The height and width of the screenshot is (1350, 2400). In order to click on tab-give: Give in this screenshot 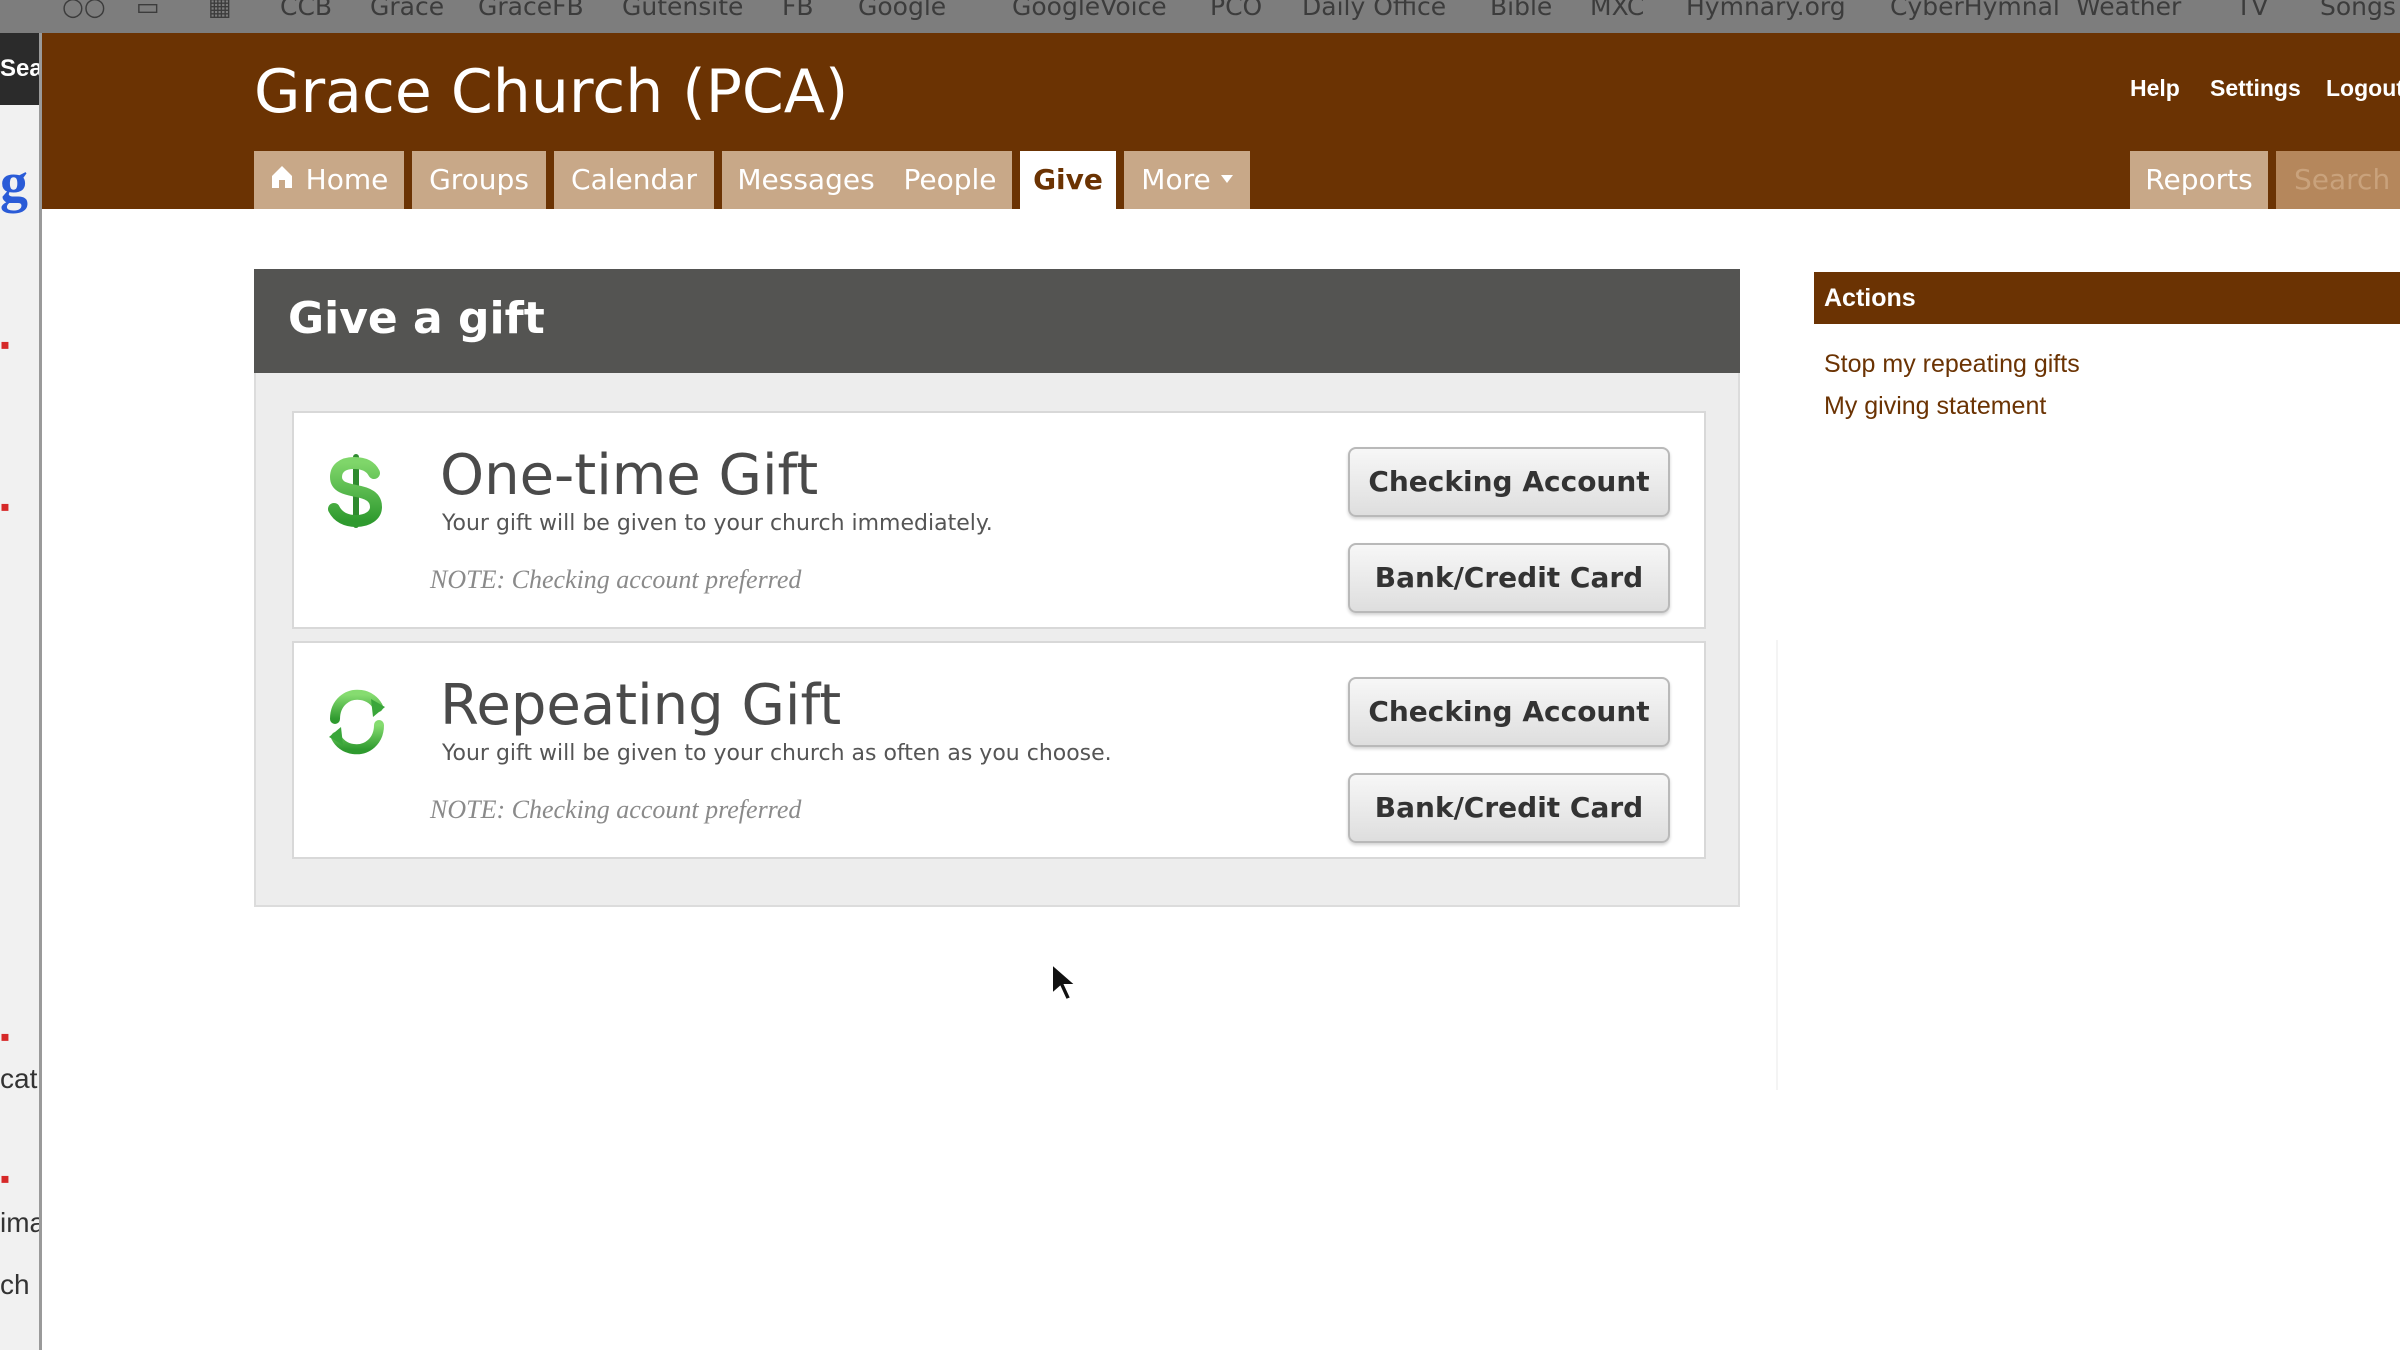, I will do `click(1068, 180)`.